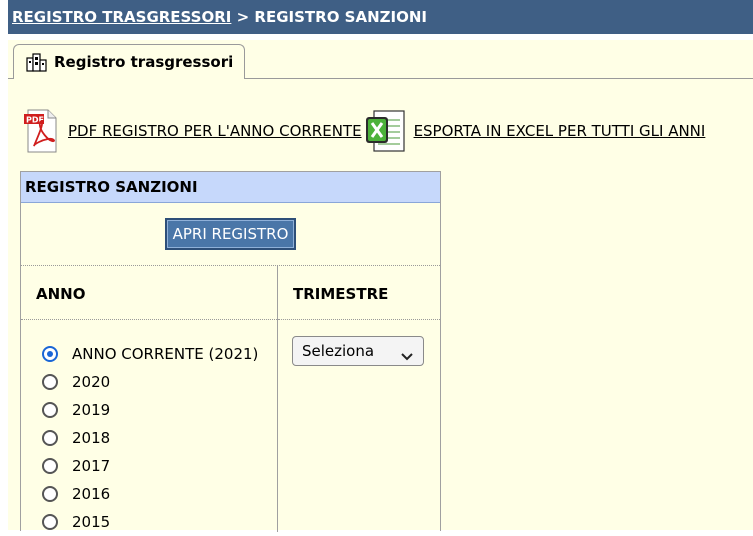 The image size is (753, 536). What do you see at coordinates (121, 17) in the screenshot?
I see `breadcrumb-link-registro-trasgressori: REGISTRO TRASGRESSORI` at bounding box center [121, 17].